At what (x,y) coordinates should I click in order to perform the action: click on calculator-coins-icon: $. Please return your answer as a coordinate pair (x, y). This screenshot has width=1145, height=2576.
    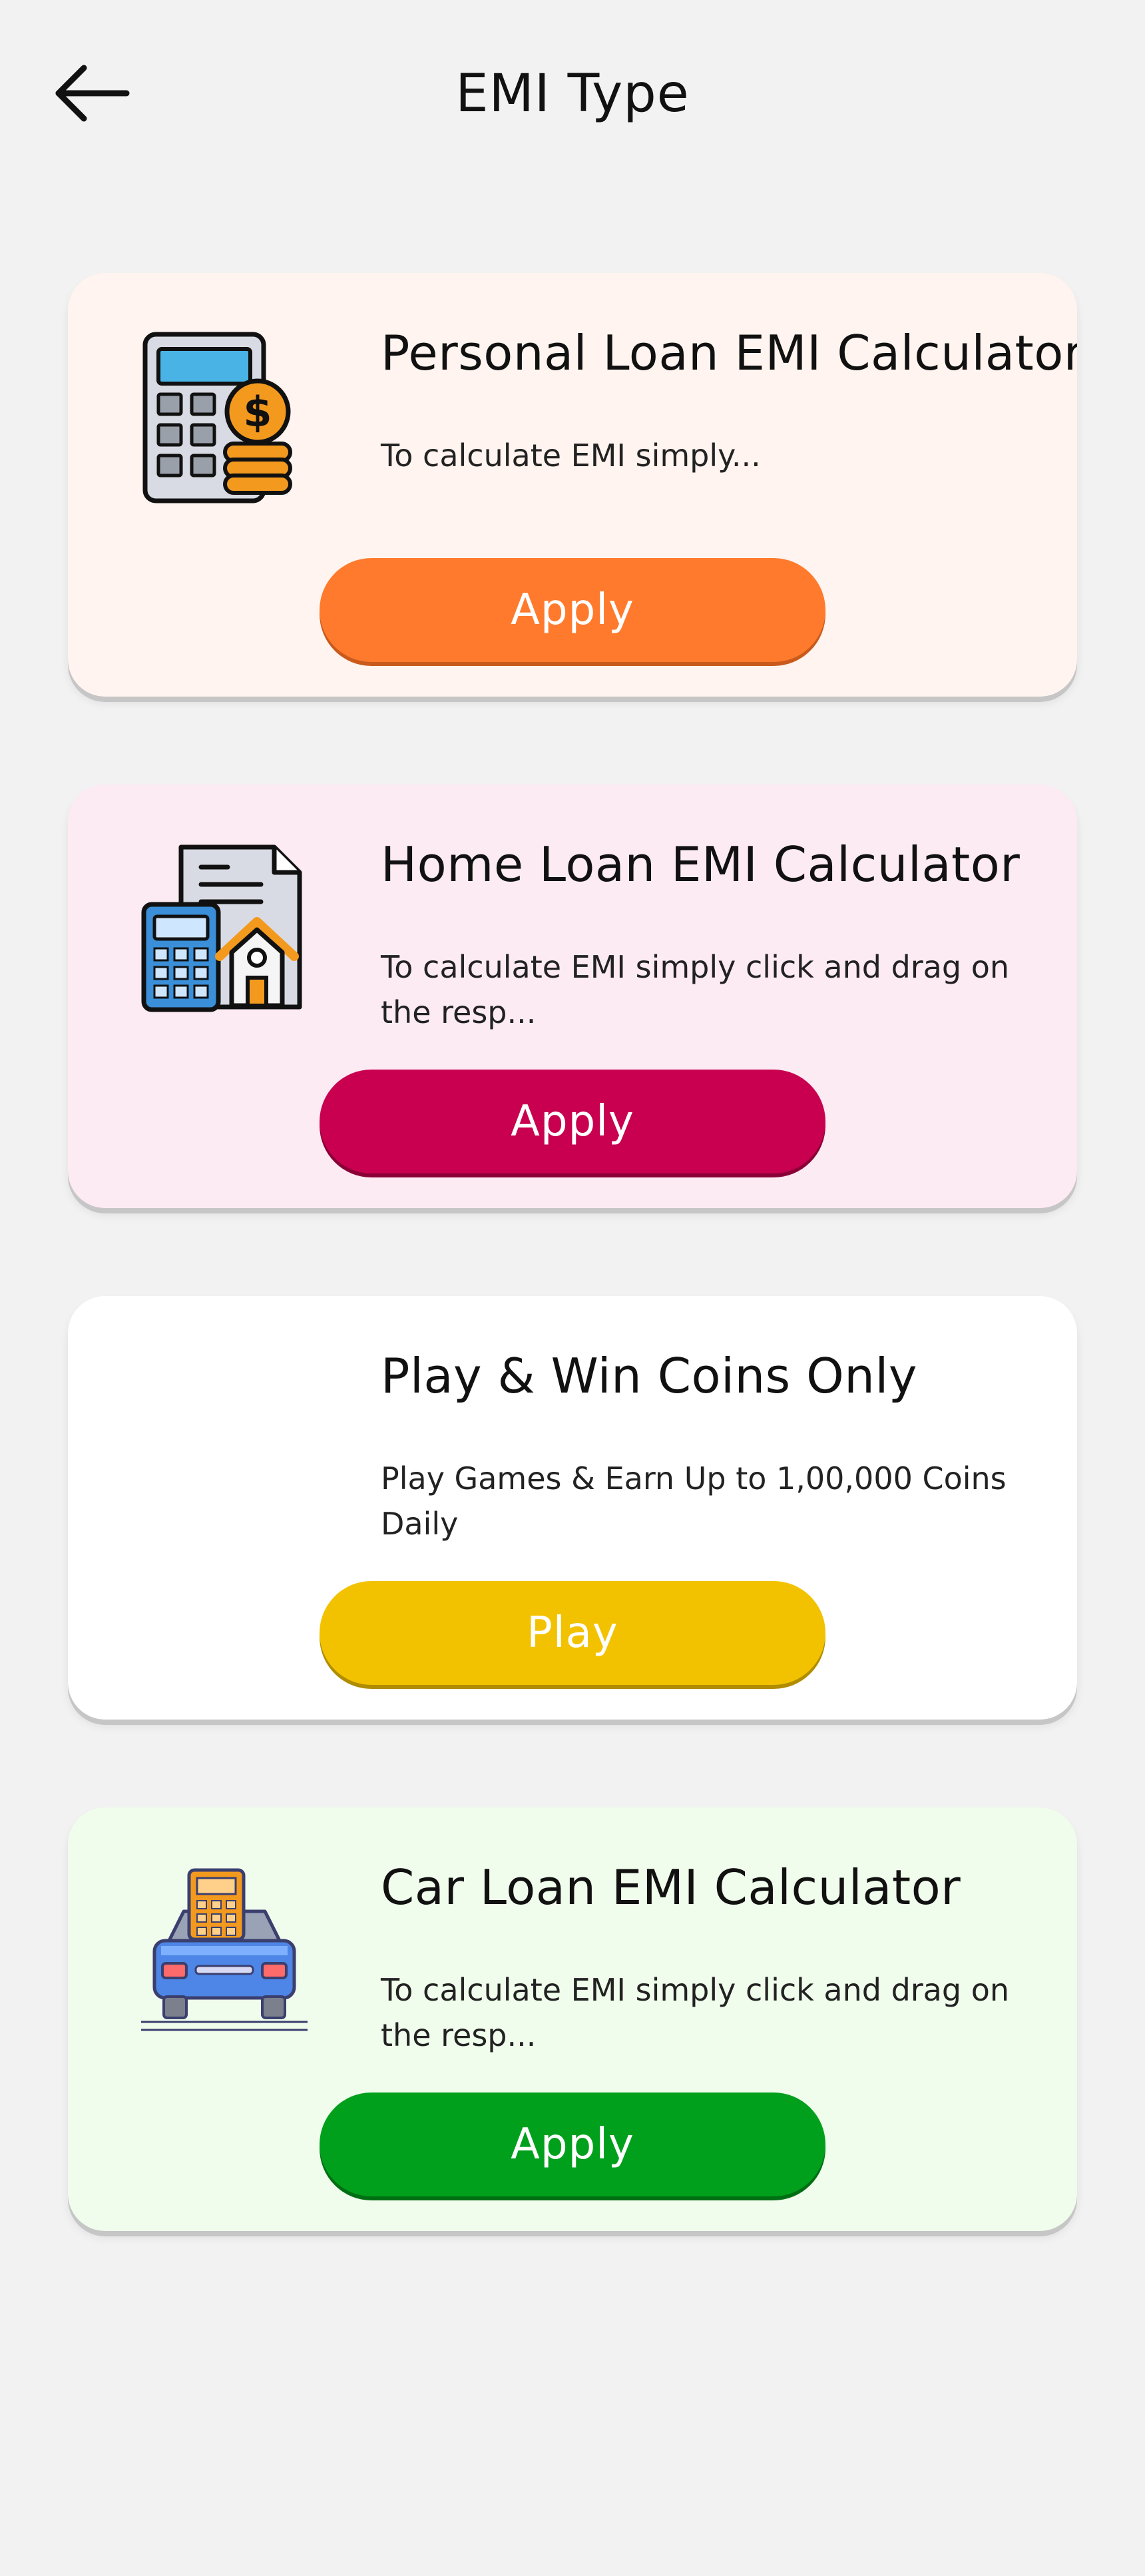
    Looking at the image, I should click on (224, 416).